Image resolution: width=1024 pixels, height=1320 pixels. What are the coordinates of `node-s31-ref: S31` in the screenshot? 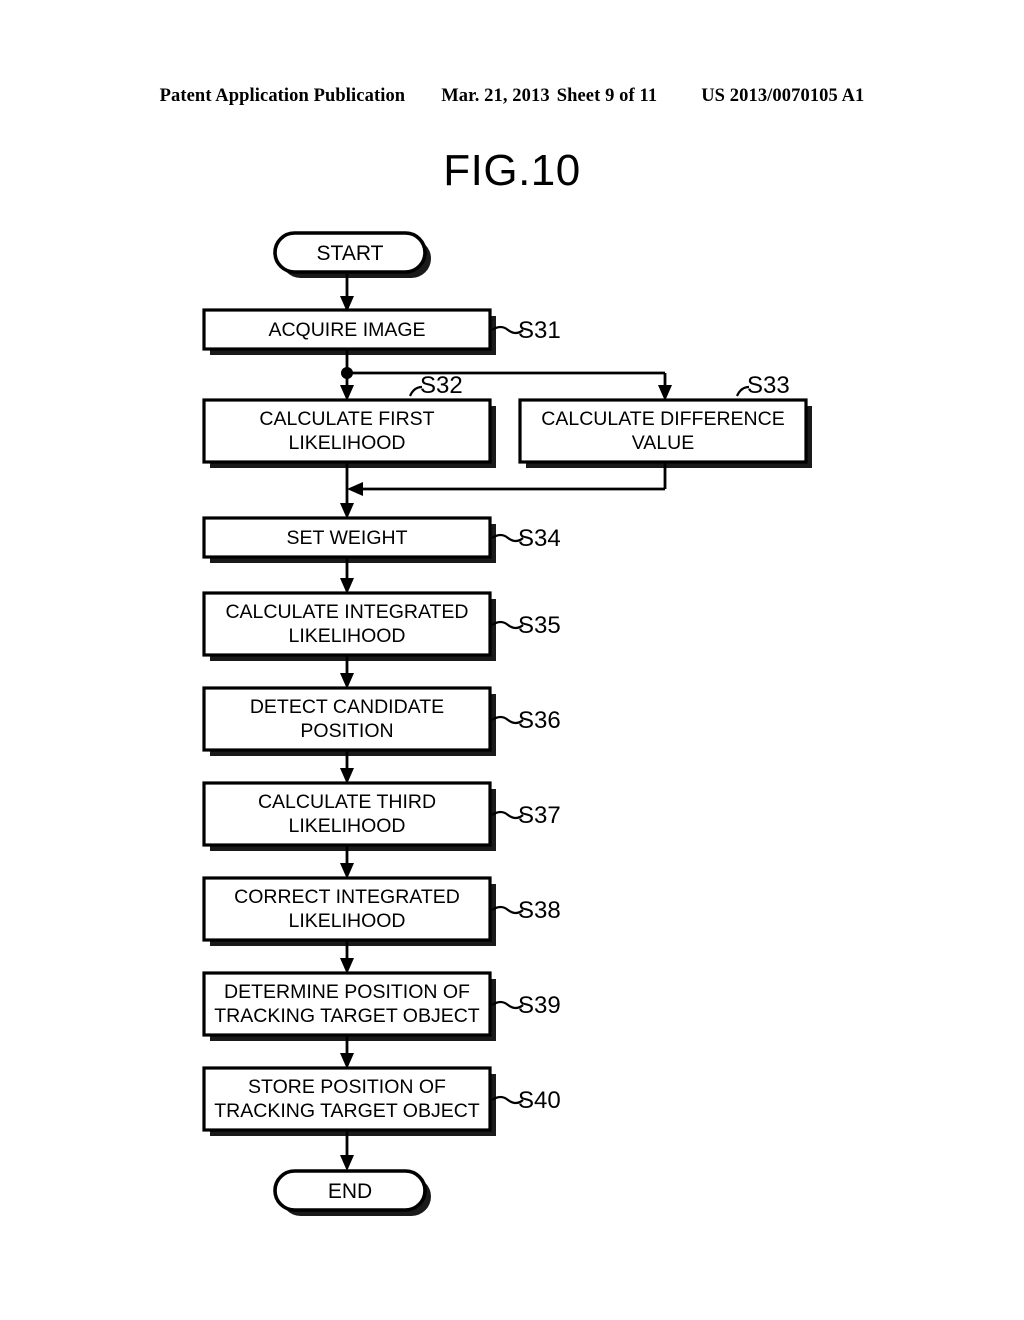 It's located at (539, 330).